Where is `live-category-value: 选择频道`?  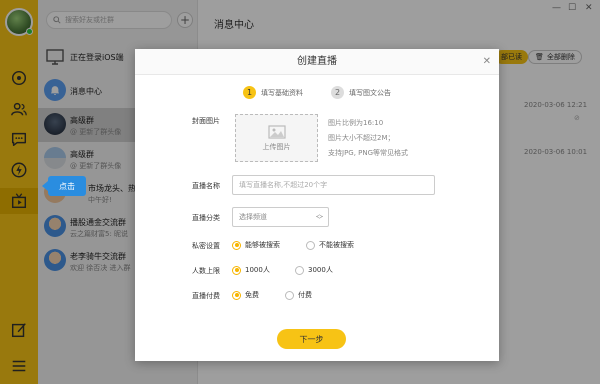
live-category-value: 选择频道 is located at coordinates (253, 217).